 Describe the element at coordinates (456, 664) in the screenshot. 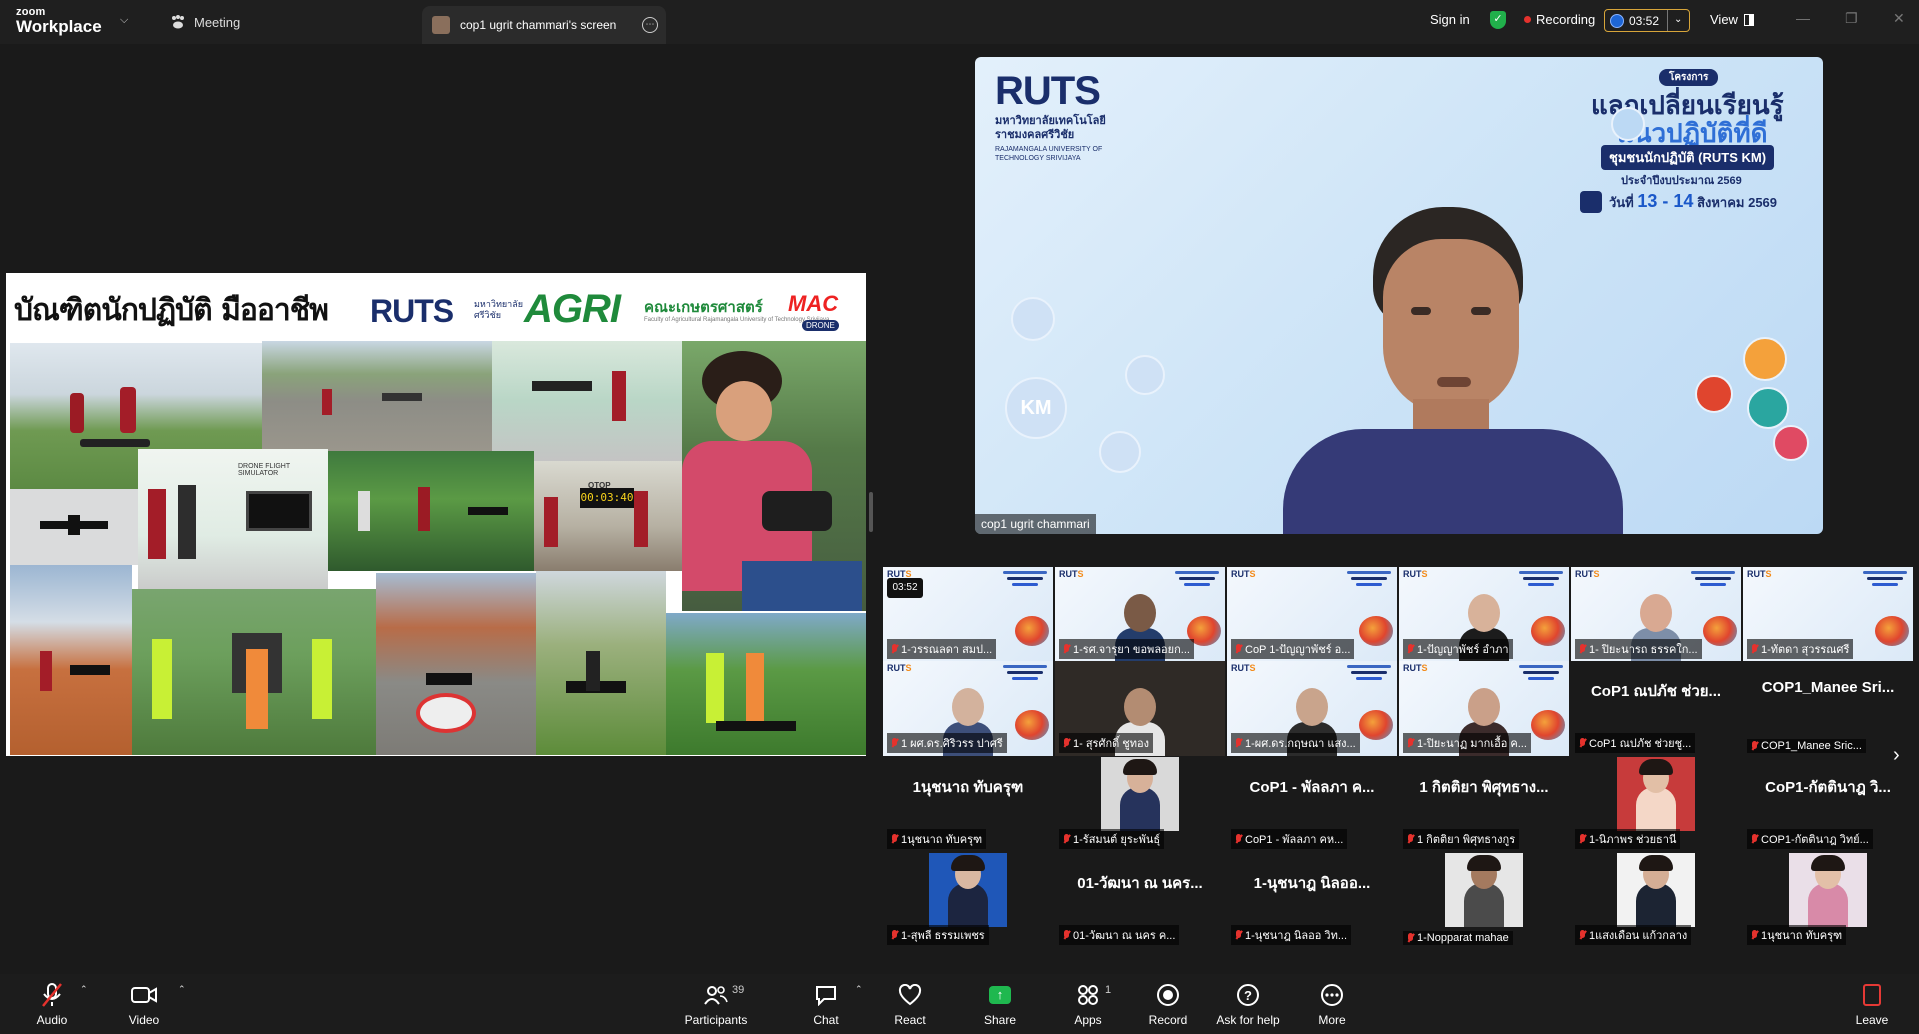

I see `photo-landing-pad` at that location.